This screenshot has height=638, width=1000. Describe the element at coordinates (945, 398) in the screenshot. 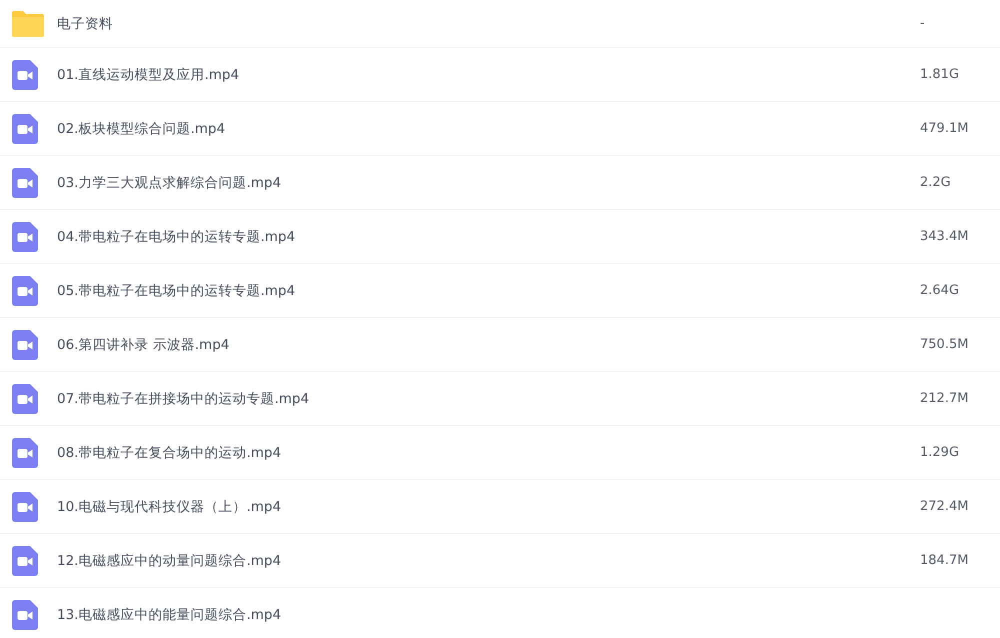

I see `file-size: 212.7M` at that location.